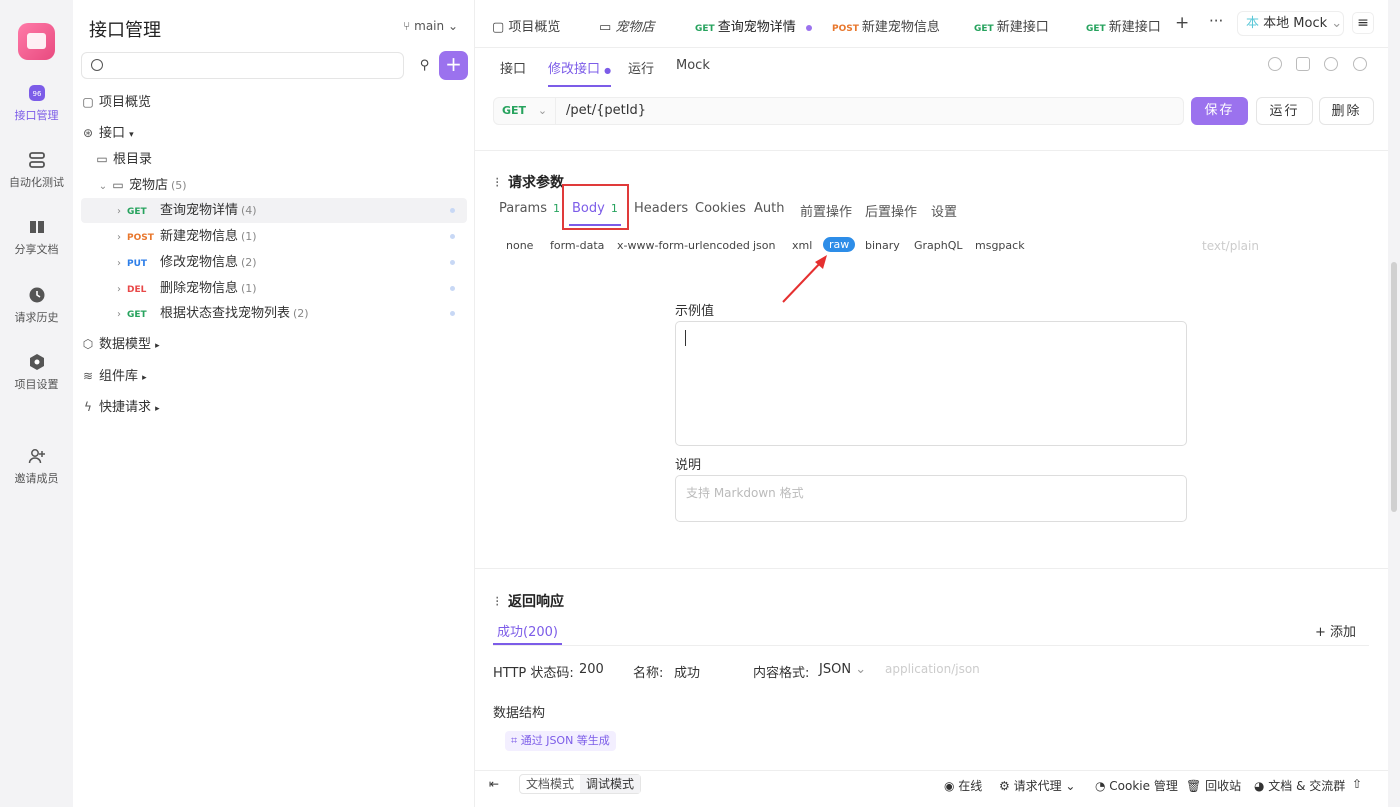 The width and height of the screenshot is (1400, 807). What do you see at coordinates (683, 245) in the screenshot?
I see `body-type-urlencoded: x-www-form-urlencoded` at bounding box center [683, 245].